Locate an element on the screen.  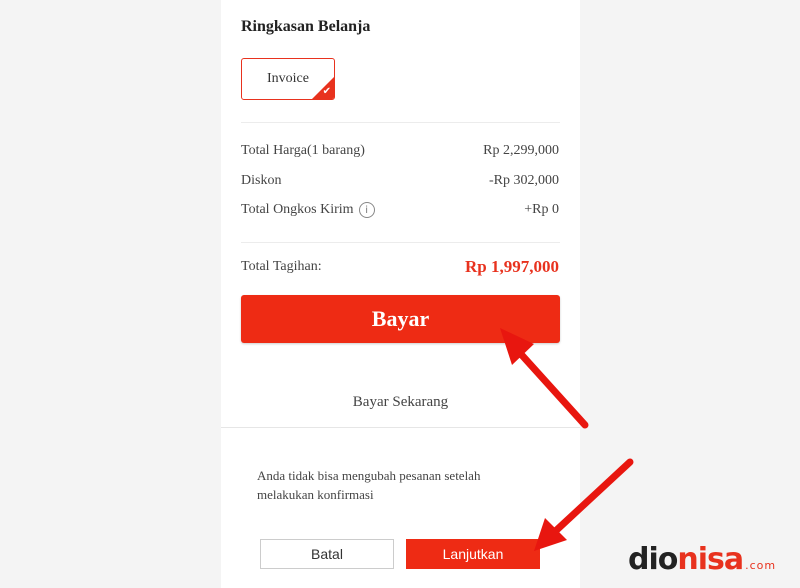
check-icon: ✔ is located at coordinates (326, 91).